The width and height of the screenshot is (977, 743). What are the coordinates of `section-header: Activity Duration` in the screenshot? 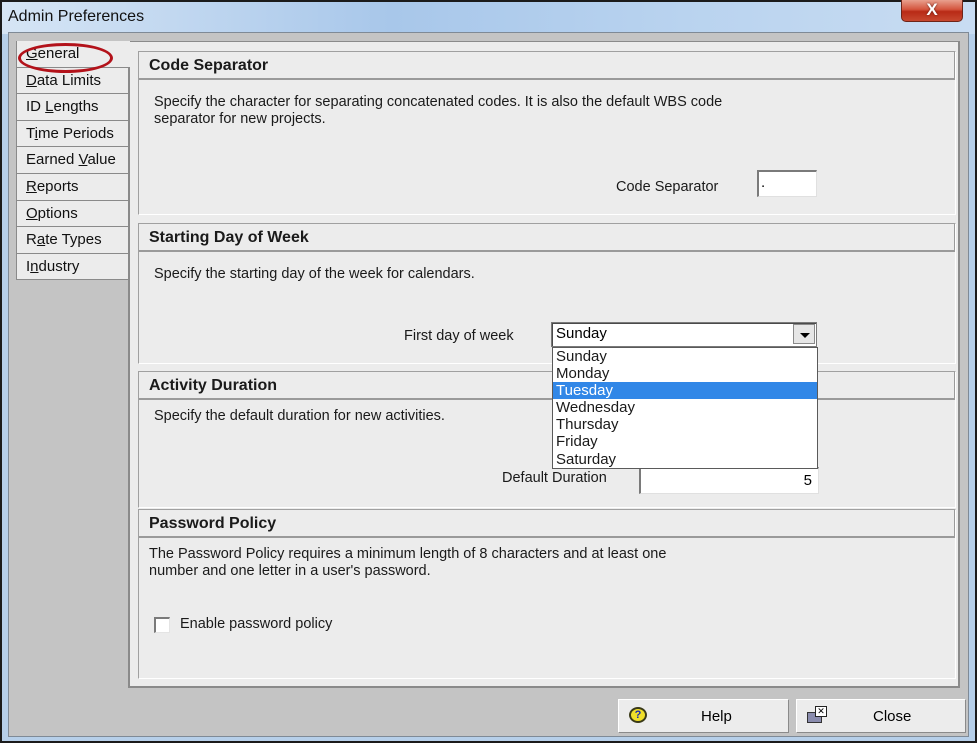 It's located at (547, 386).